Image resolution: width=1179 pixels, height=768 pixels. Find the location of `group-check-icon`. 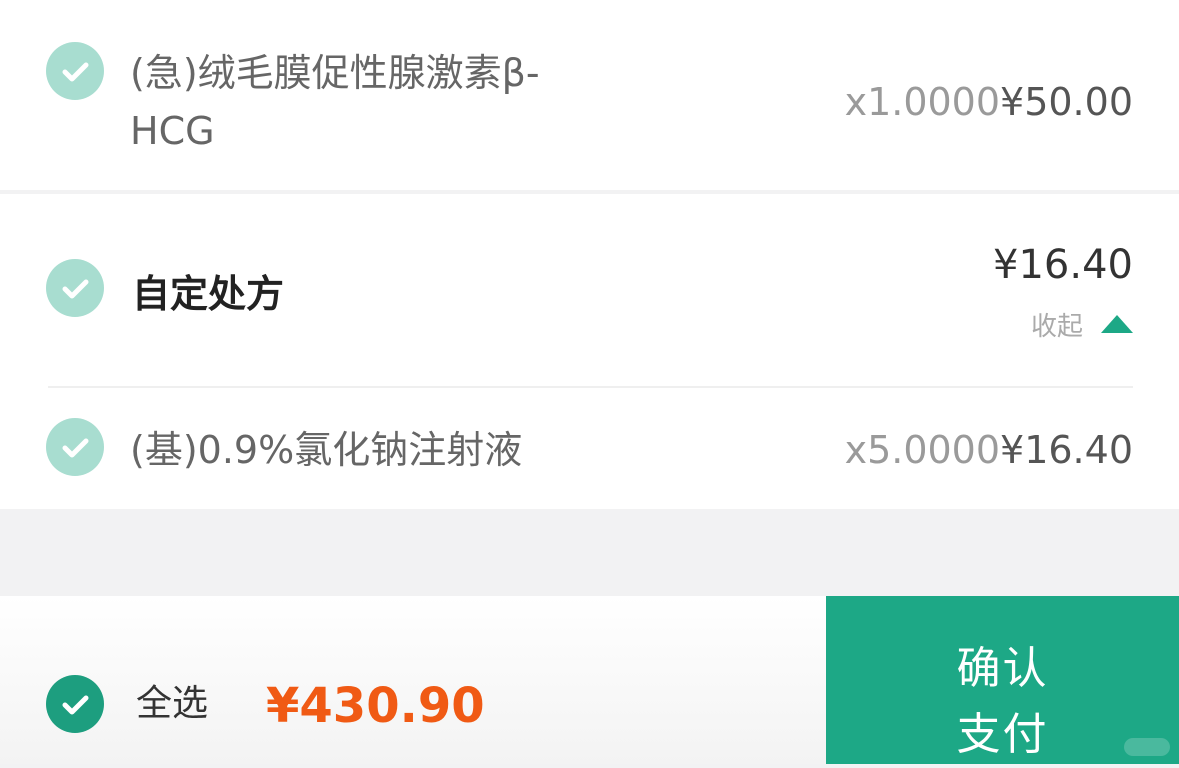

group-check-icon is located at coordinates (75, 288).